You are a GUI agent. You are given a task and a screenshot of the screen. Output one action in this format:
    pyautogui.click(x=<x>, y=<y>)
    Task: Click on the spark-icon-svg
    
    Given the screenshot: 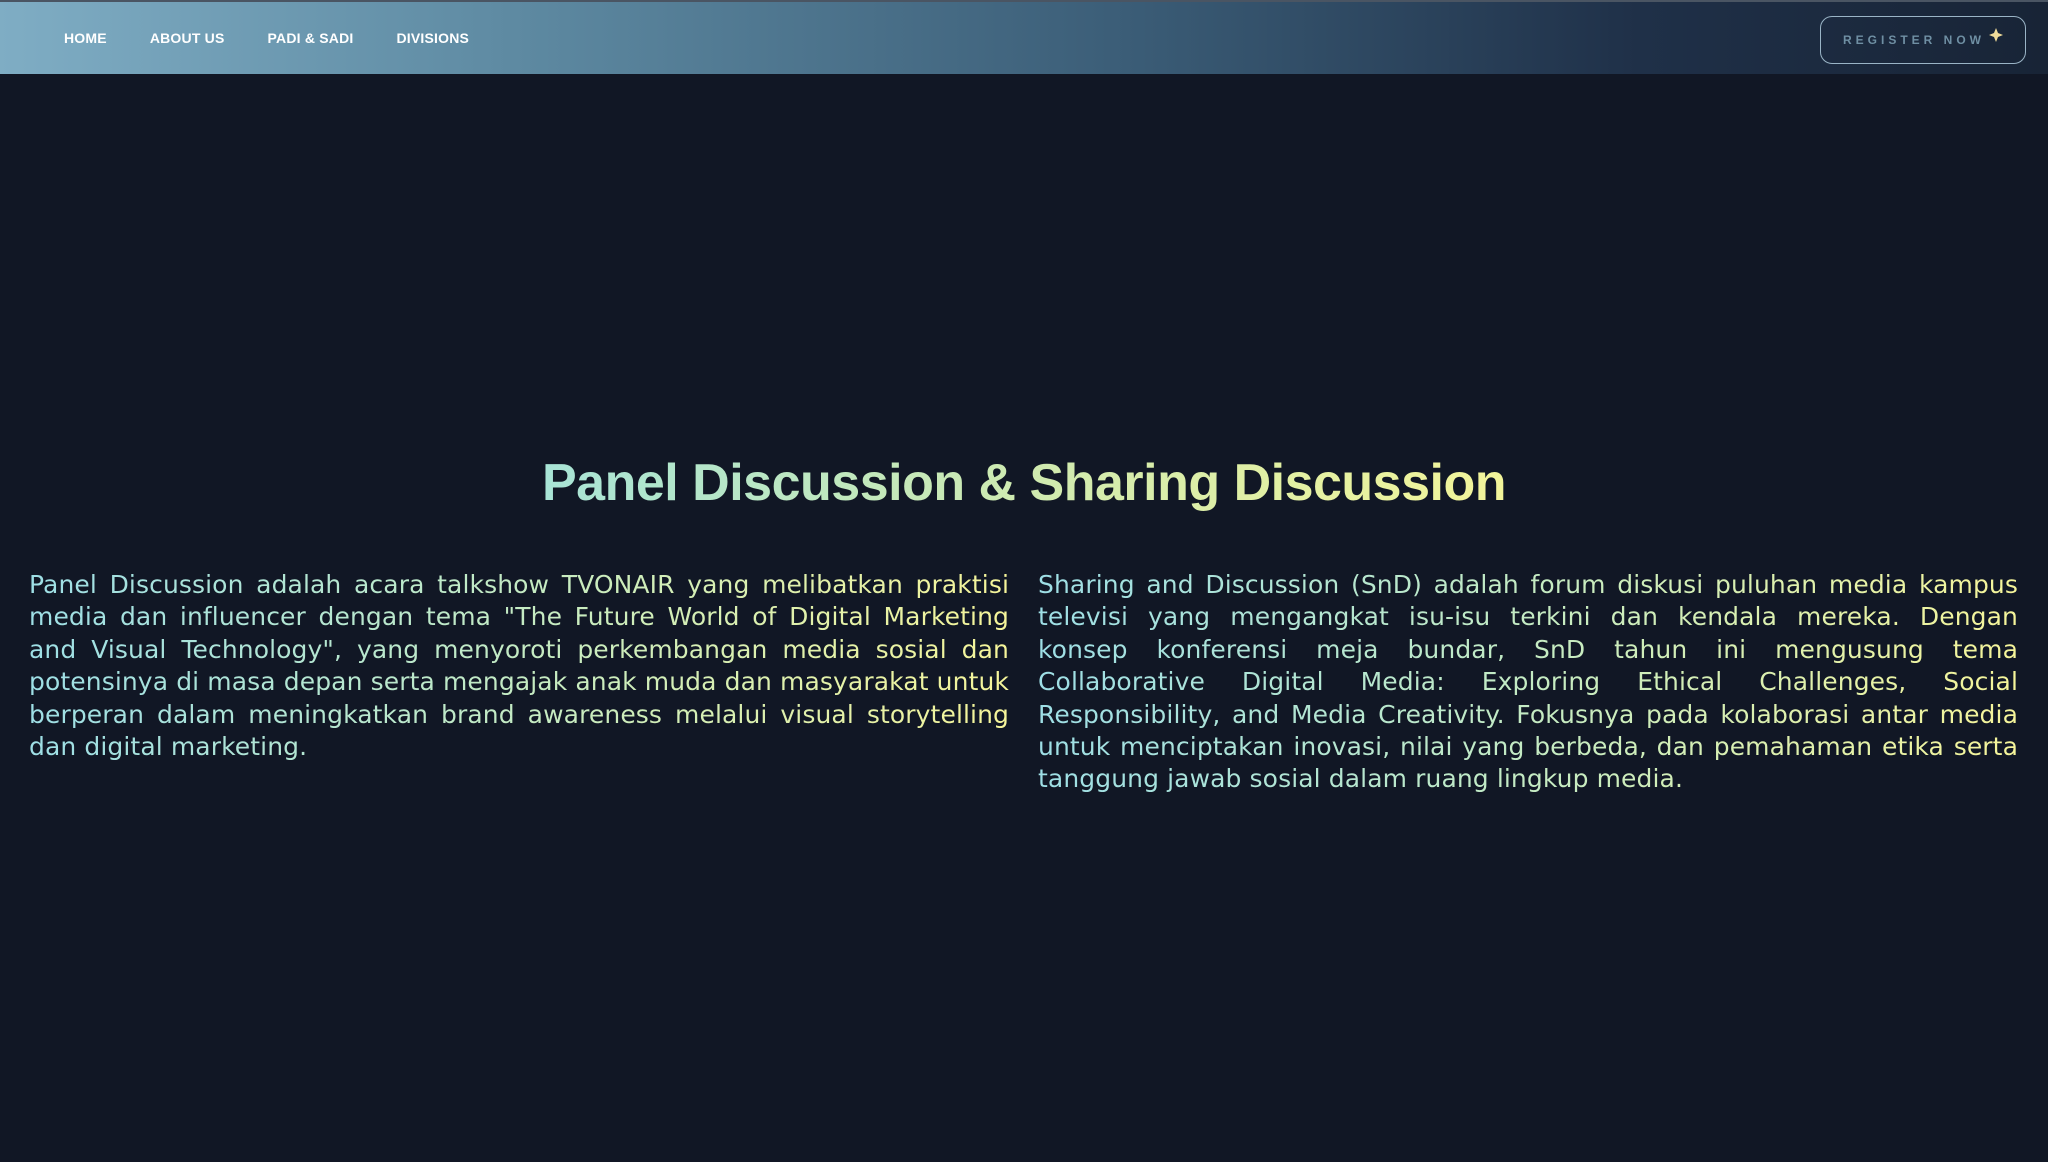 What is the action you would take?
    pyautogui.click(x=1996, y=34)
    